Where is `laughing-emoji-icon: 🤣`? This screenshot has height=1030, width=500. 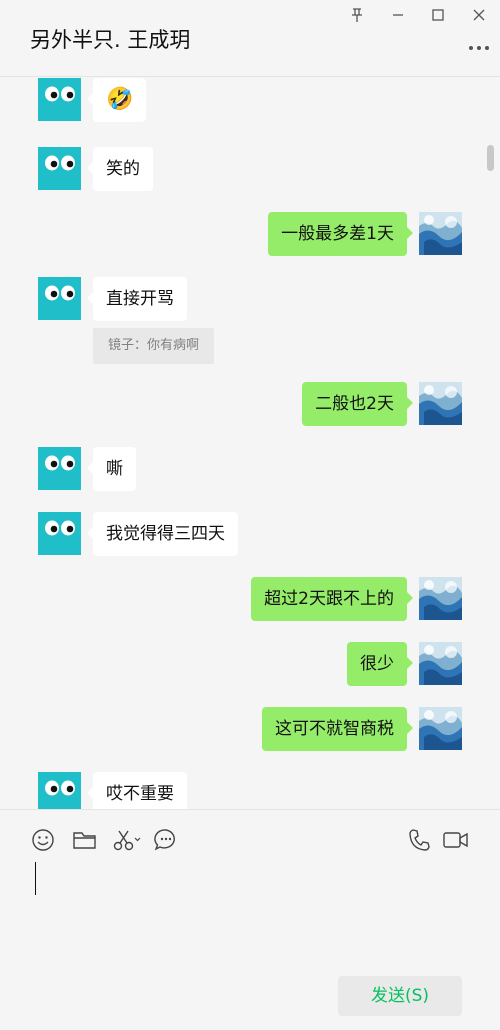
laughing-emoji-icon: 🤣 is located at coordinates (120, 99).